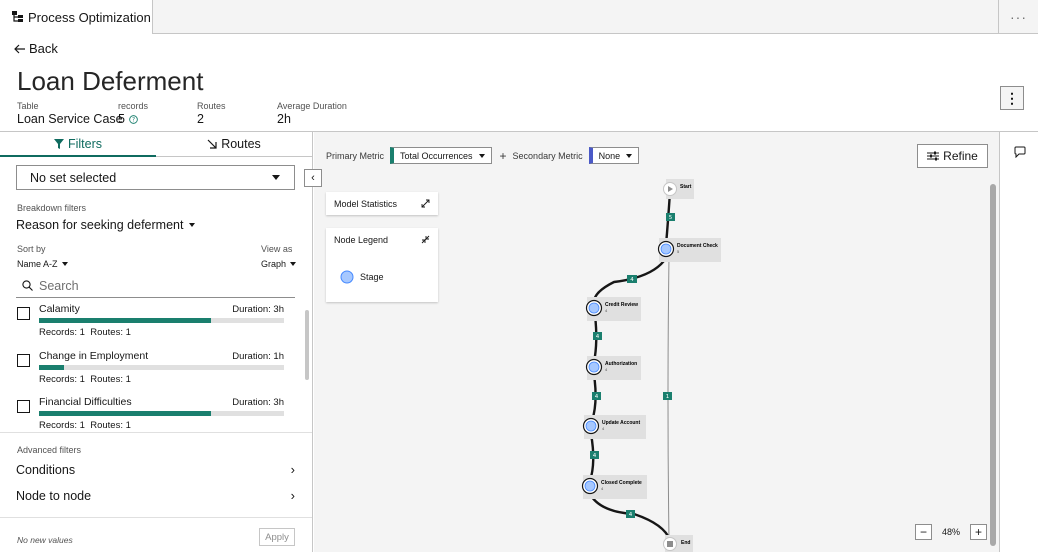 Image resolution: width=1038 pixels, height=552 pixels. What do you see at coordinates (156, 517) in the screenshot?
I see `footer-divider` at bounding box center [156, 517].